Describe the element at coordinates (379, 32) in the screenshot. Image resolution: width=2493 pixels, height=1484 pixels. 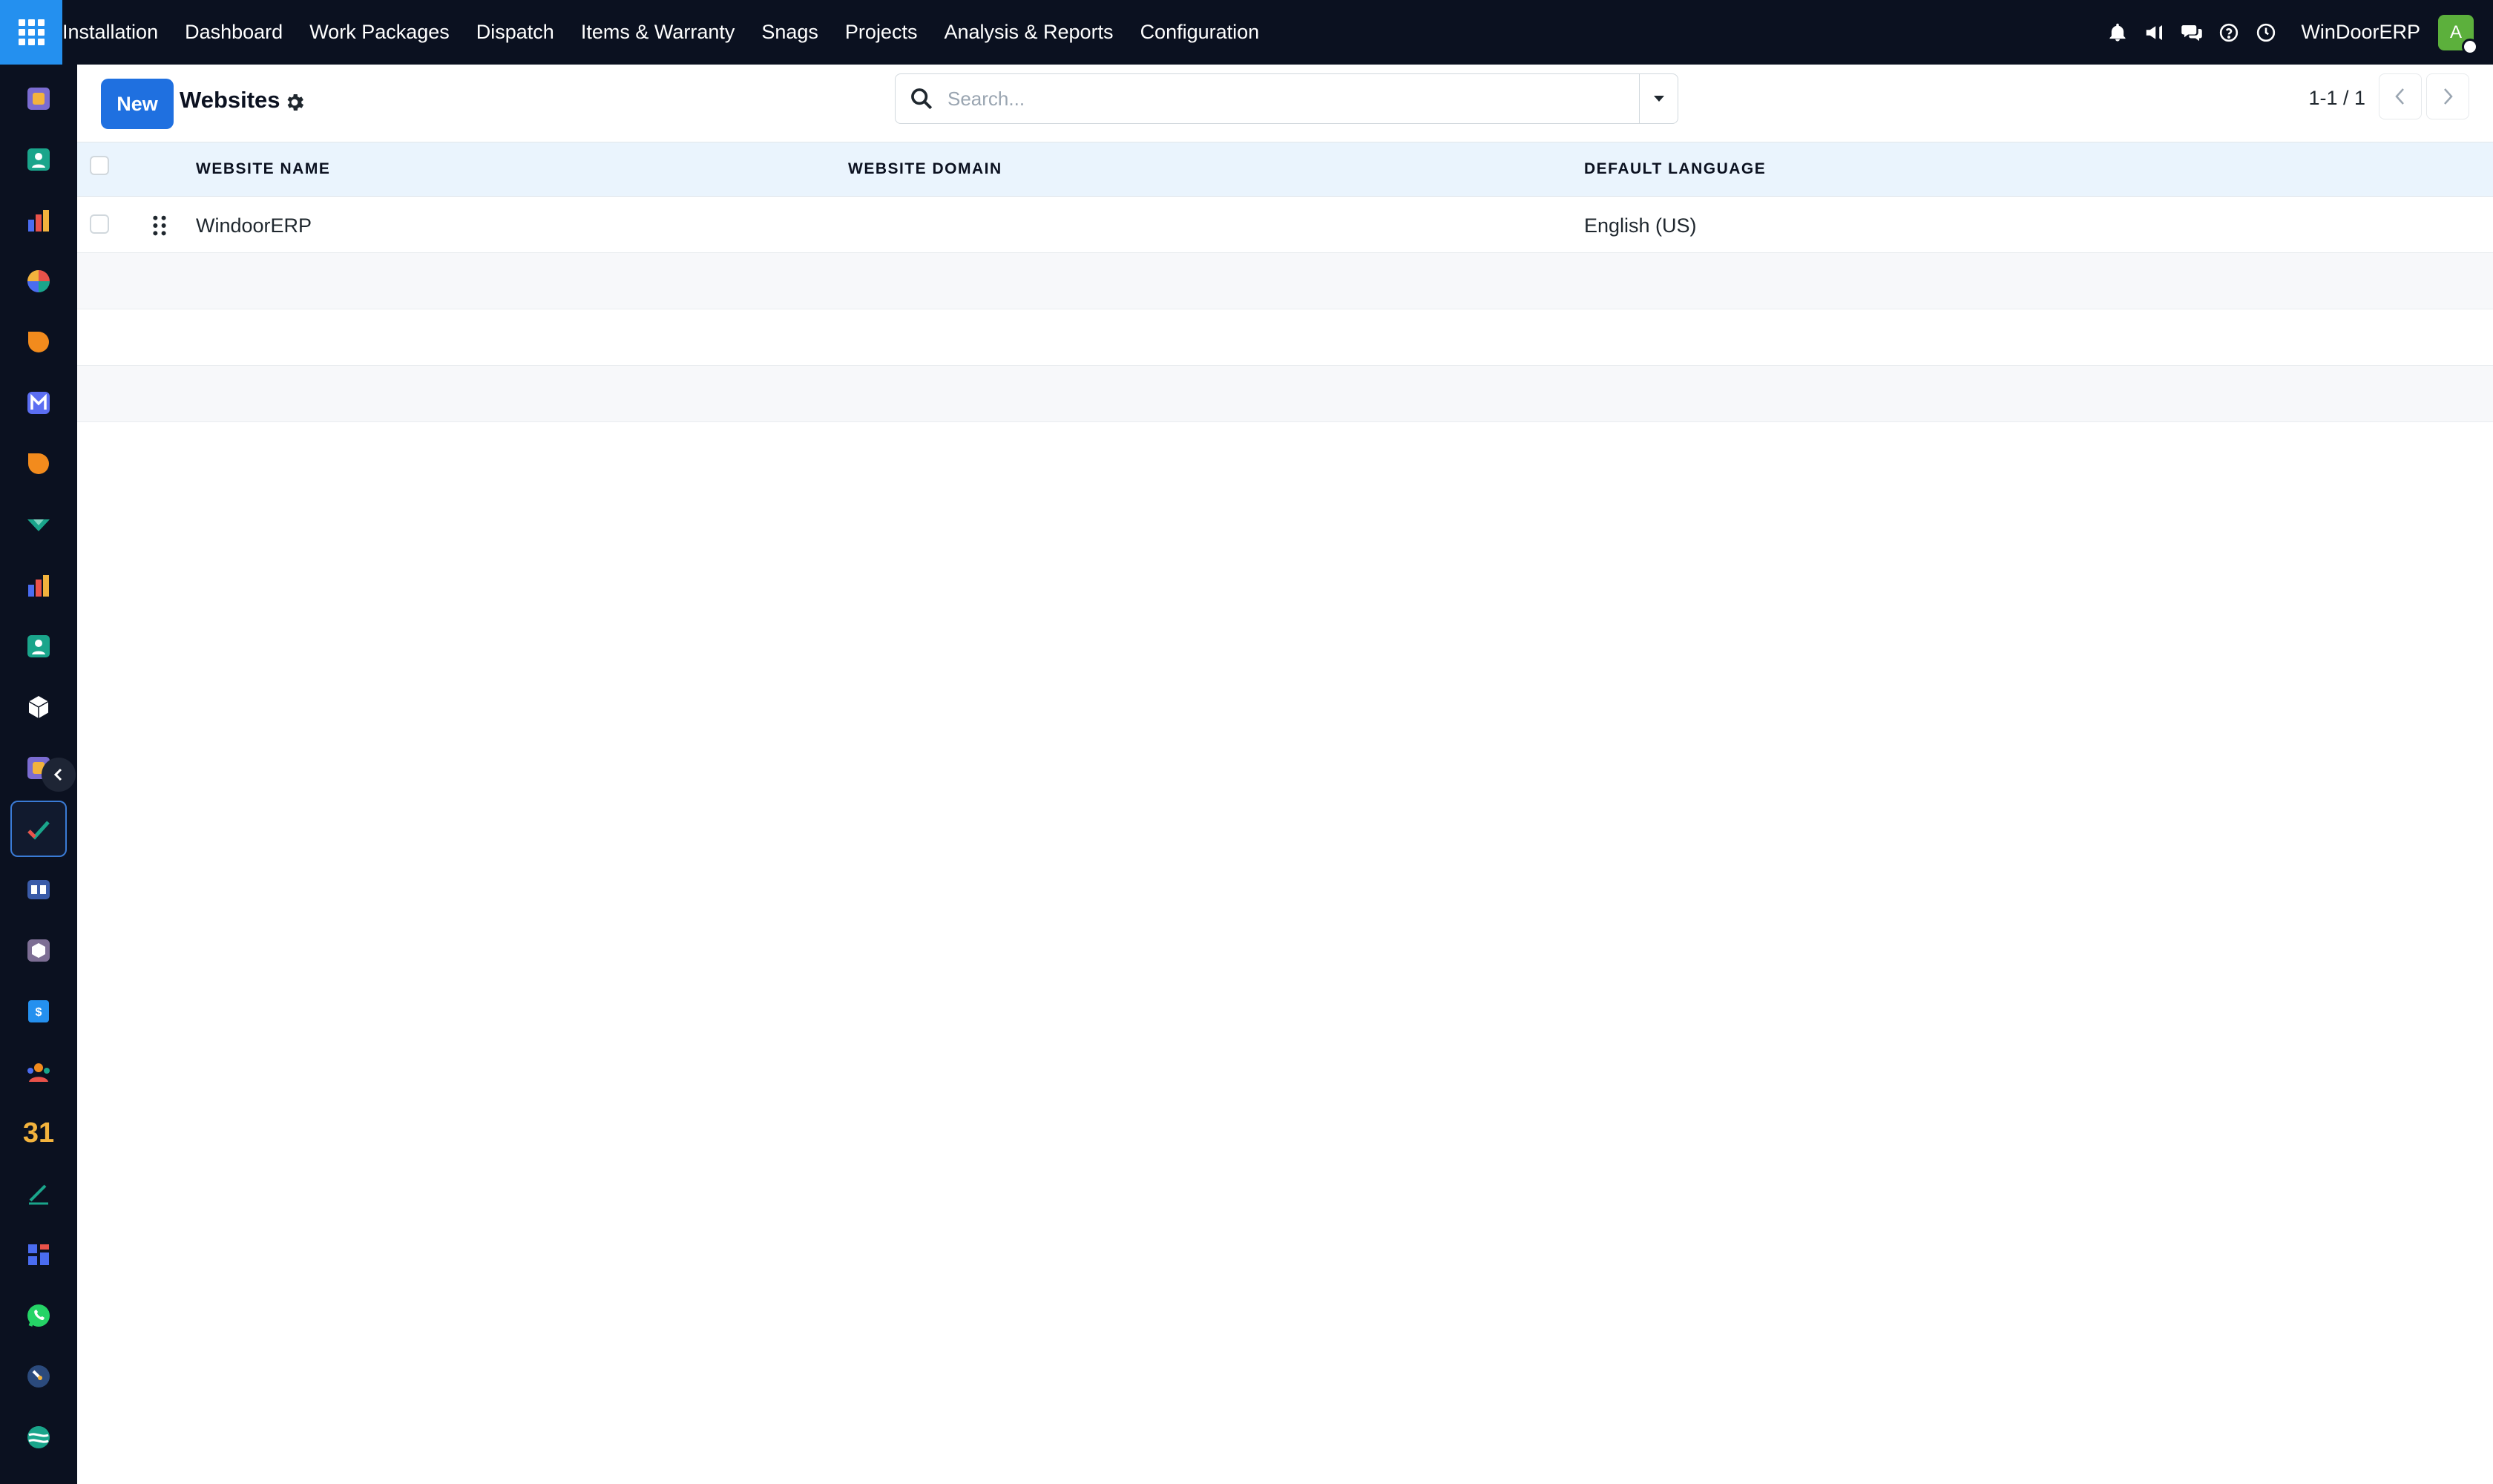
I see `menu-item-work-packages: Work Packages` at that location.